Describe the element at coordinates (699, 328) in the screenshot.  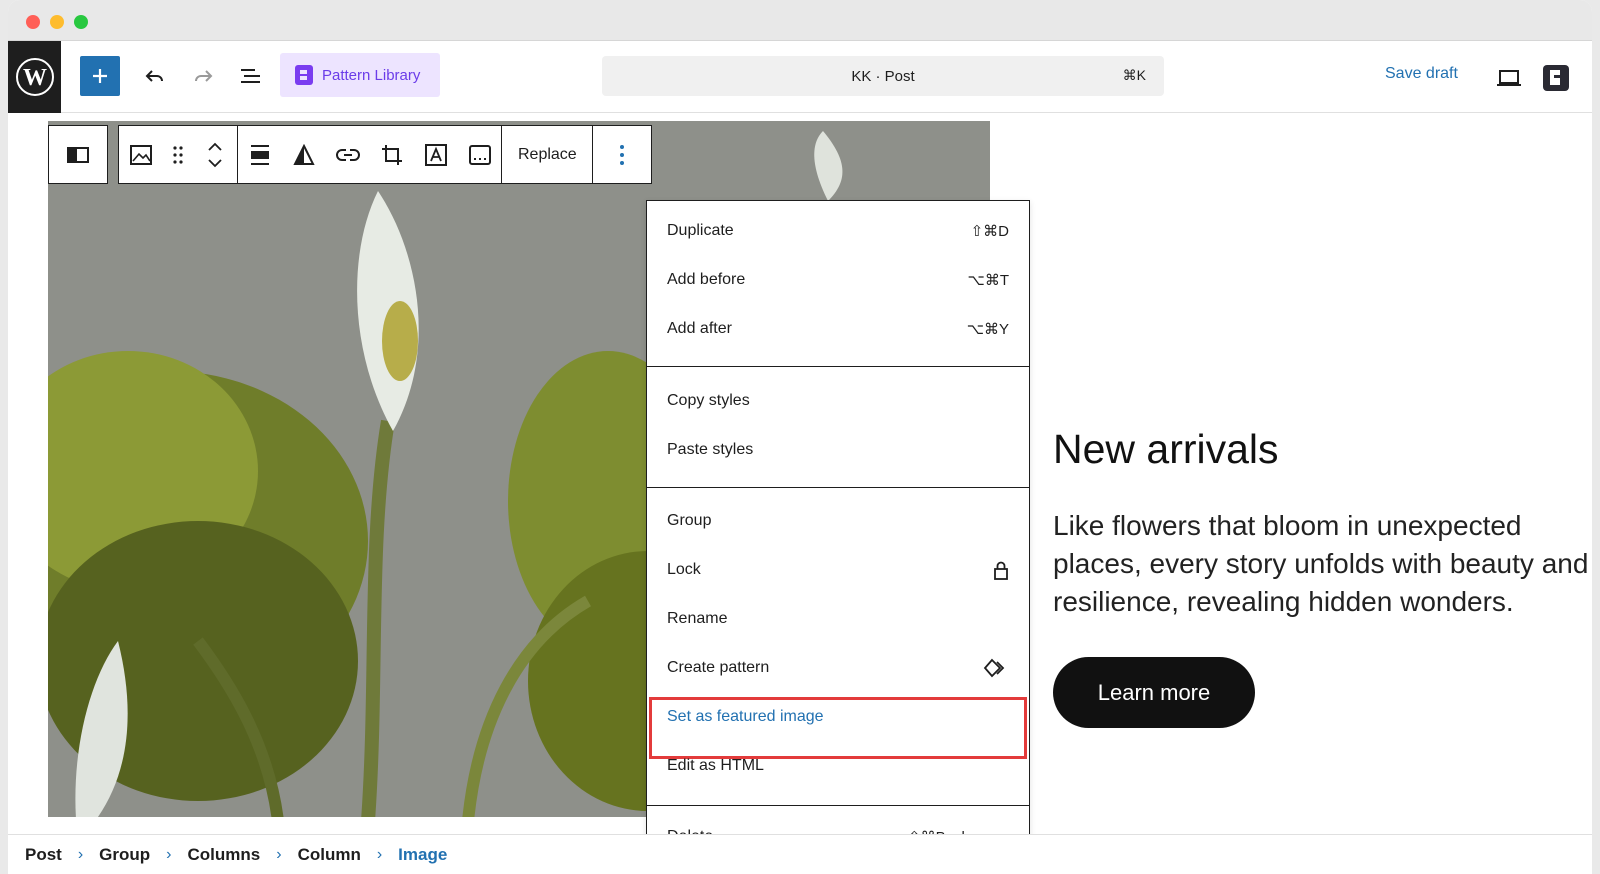
I see `menu-item-label: Add after` at that location.